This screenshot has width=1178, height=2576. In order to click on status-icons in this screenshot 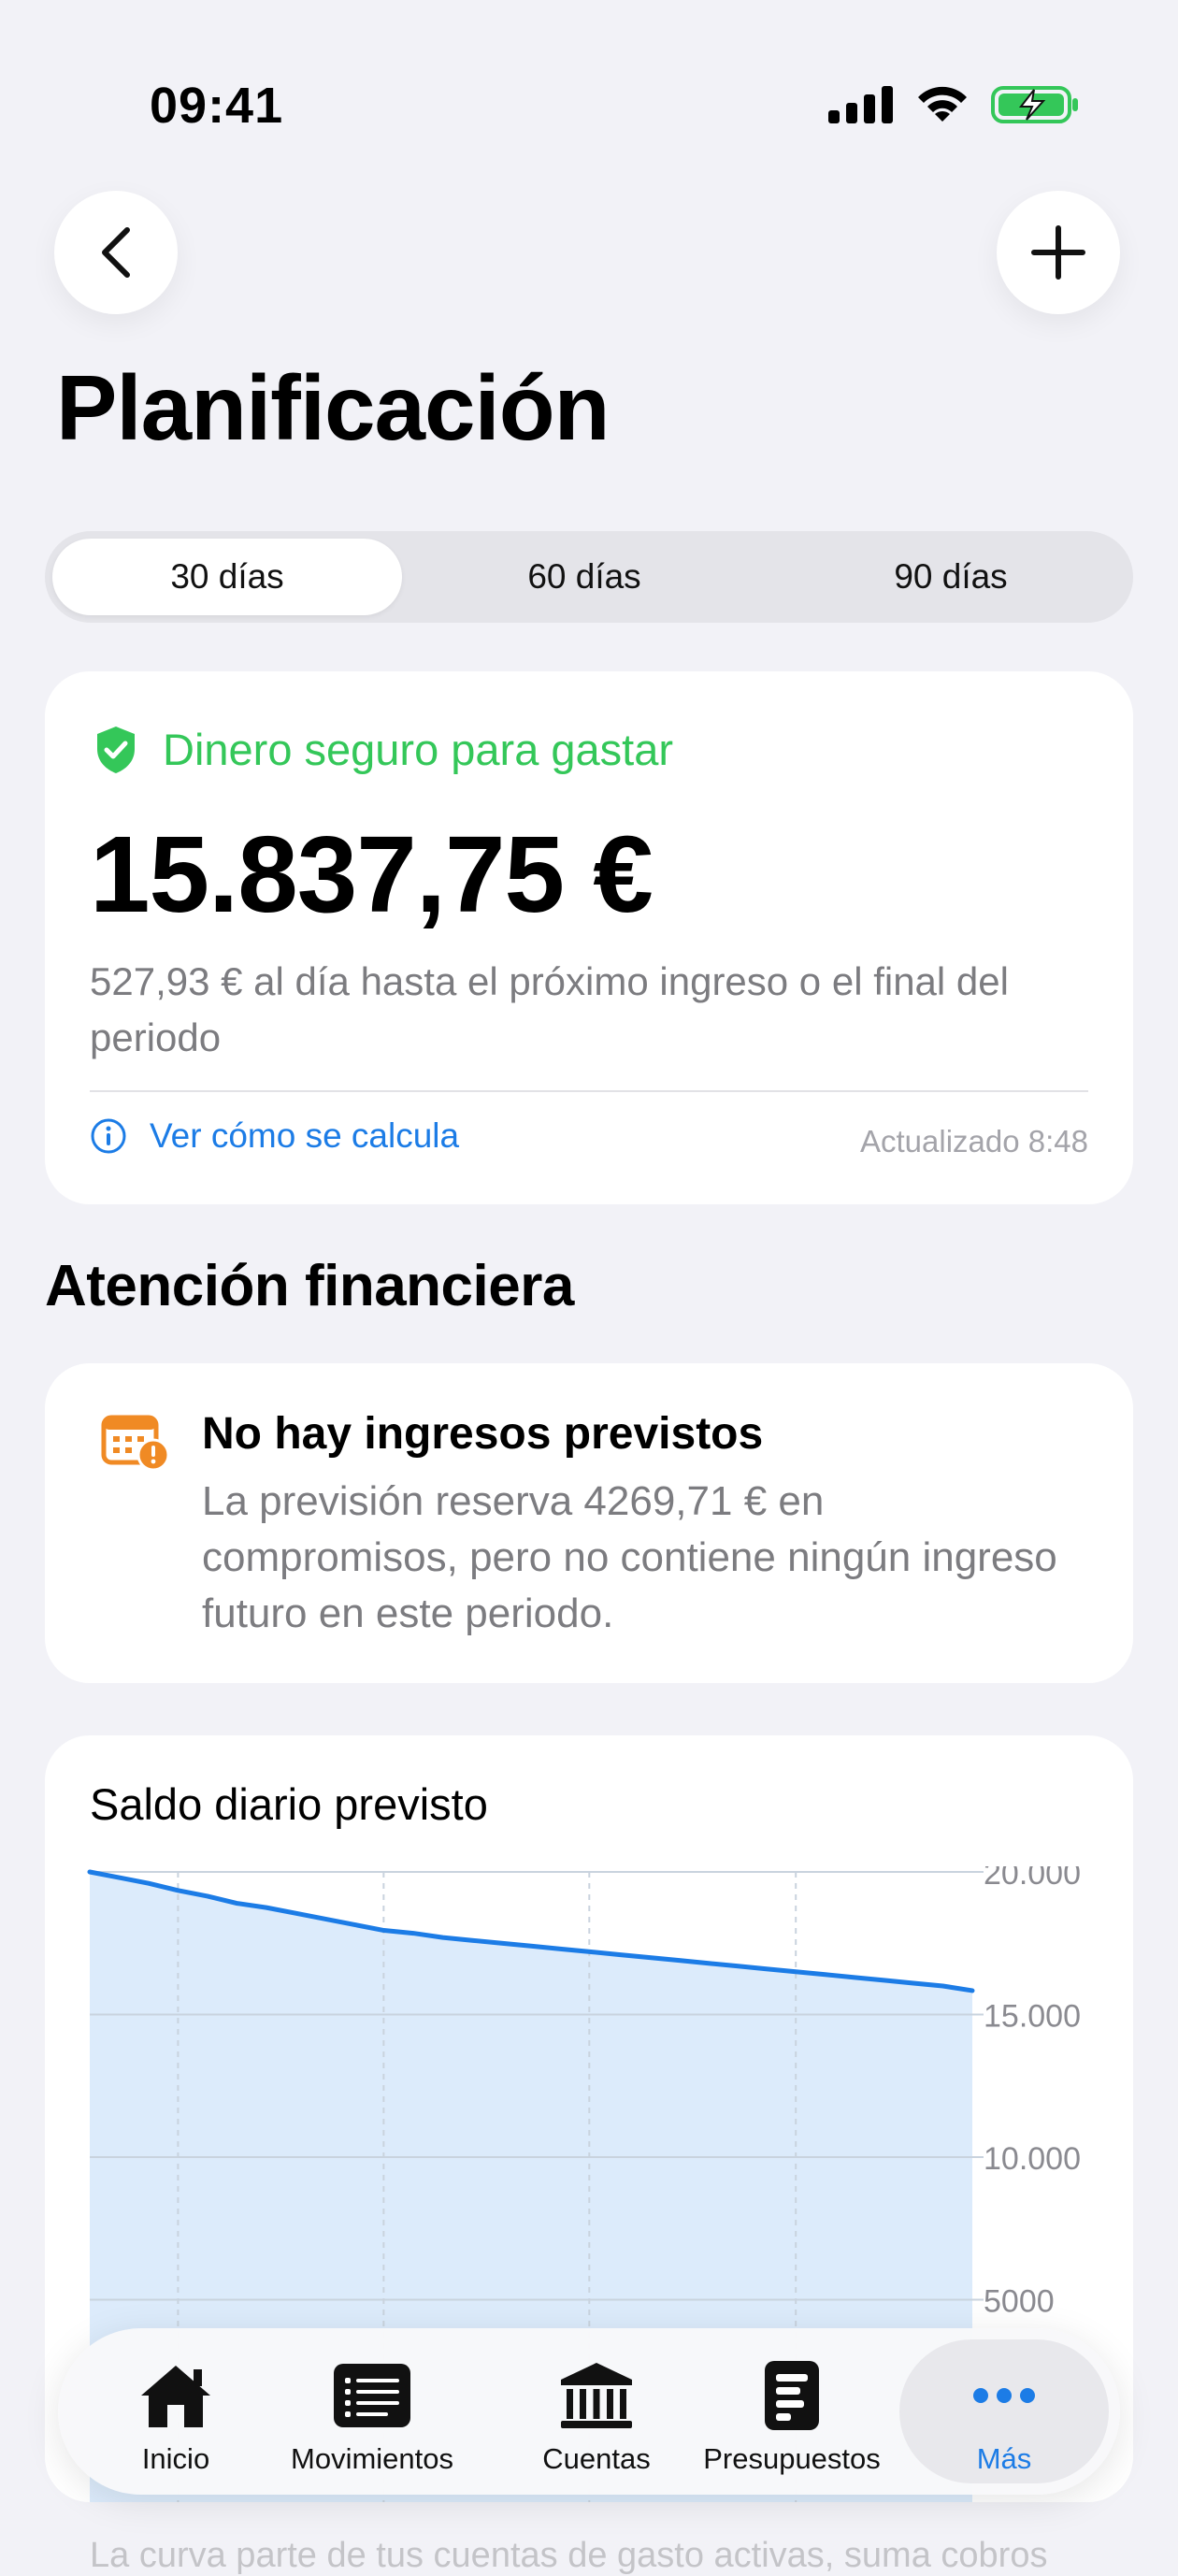, I will do `click(954, 105)`.